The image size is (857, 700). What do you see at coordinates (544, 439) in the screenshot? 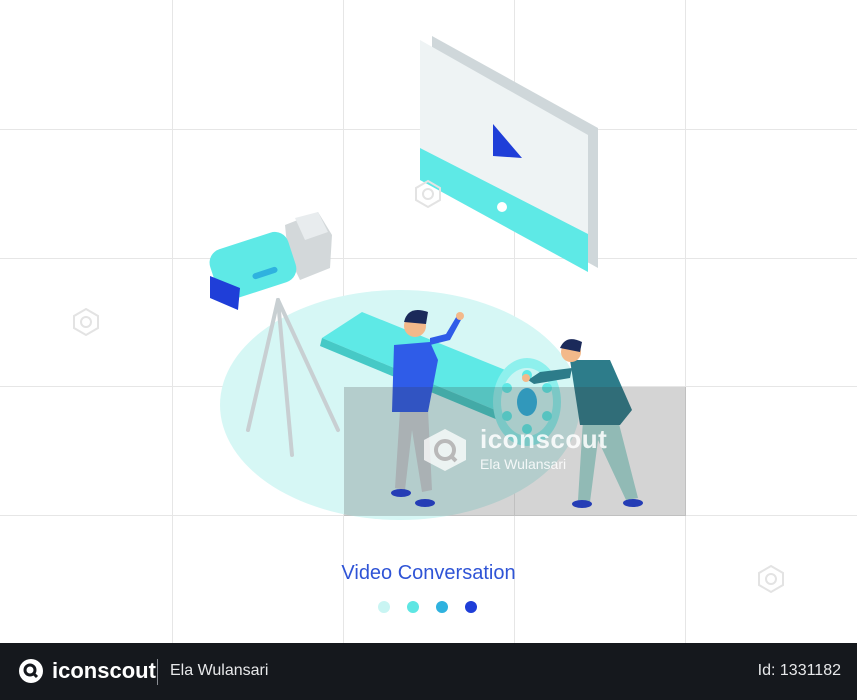
I see `watermark-brand: iconscout` at bounding box center [544, 439].